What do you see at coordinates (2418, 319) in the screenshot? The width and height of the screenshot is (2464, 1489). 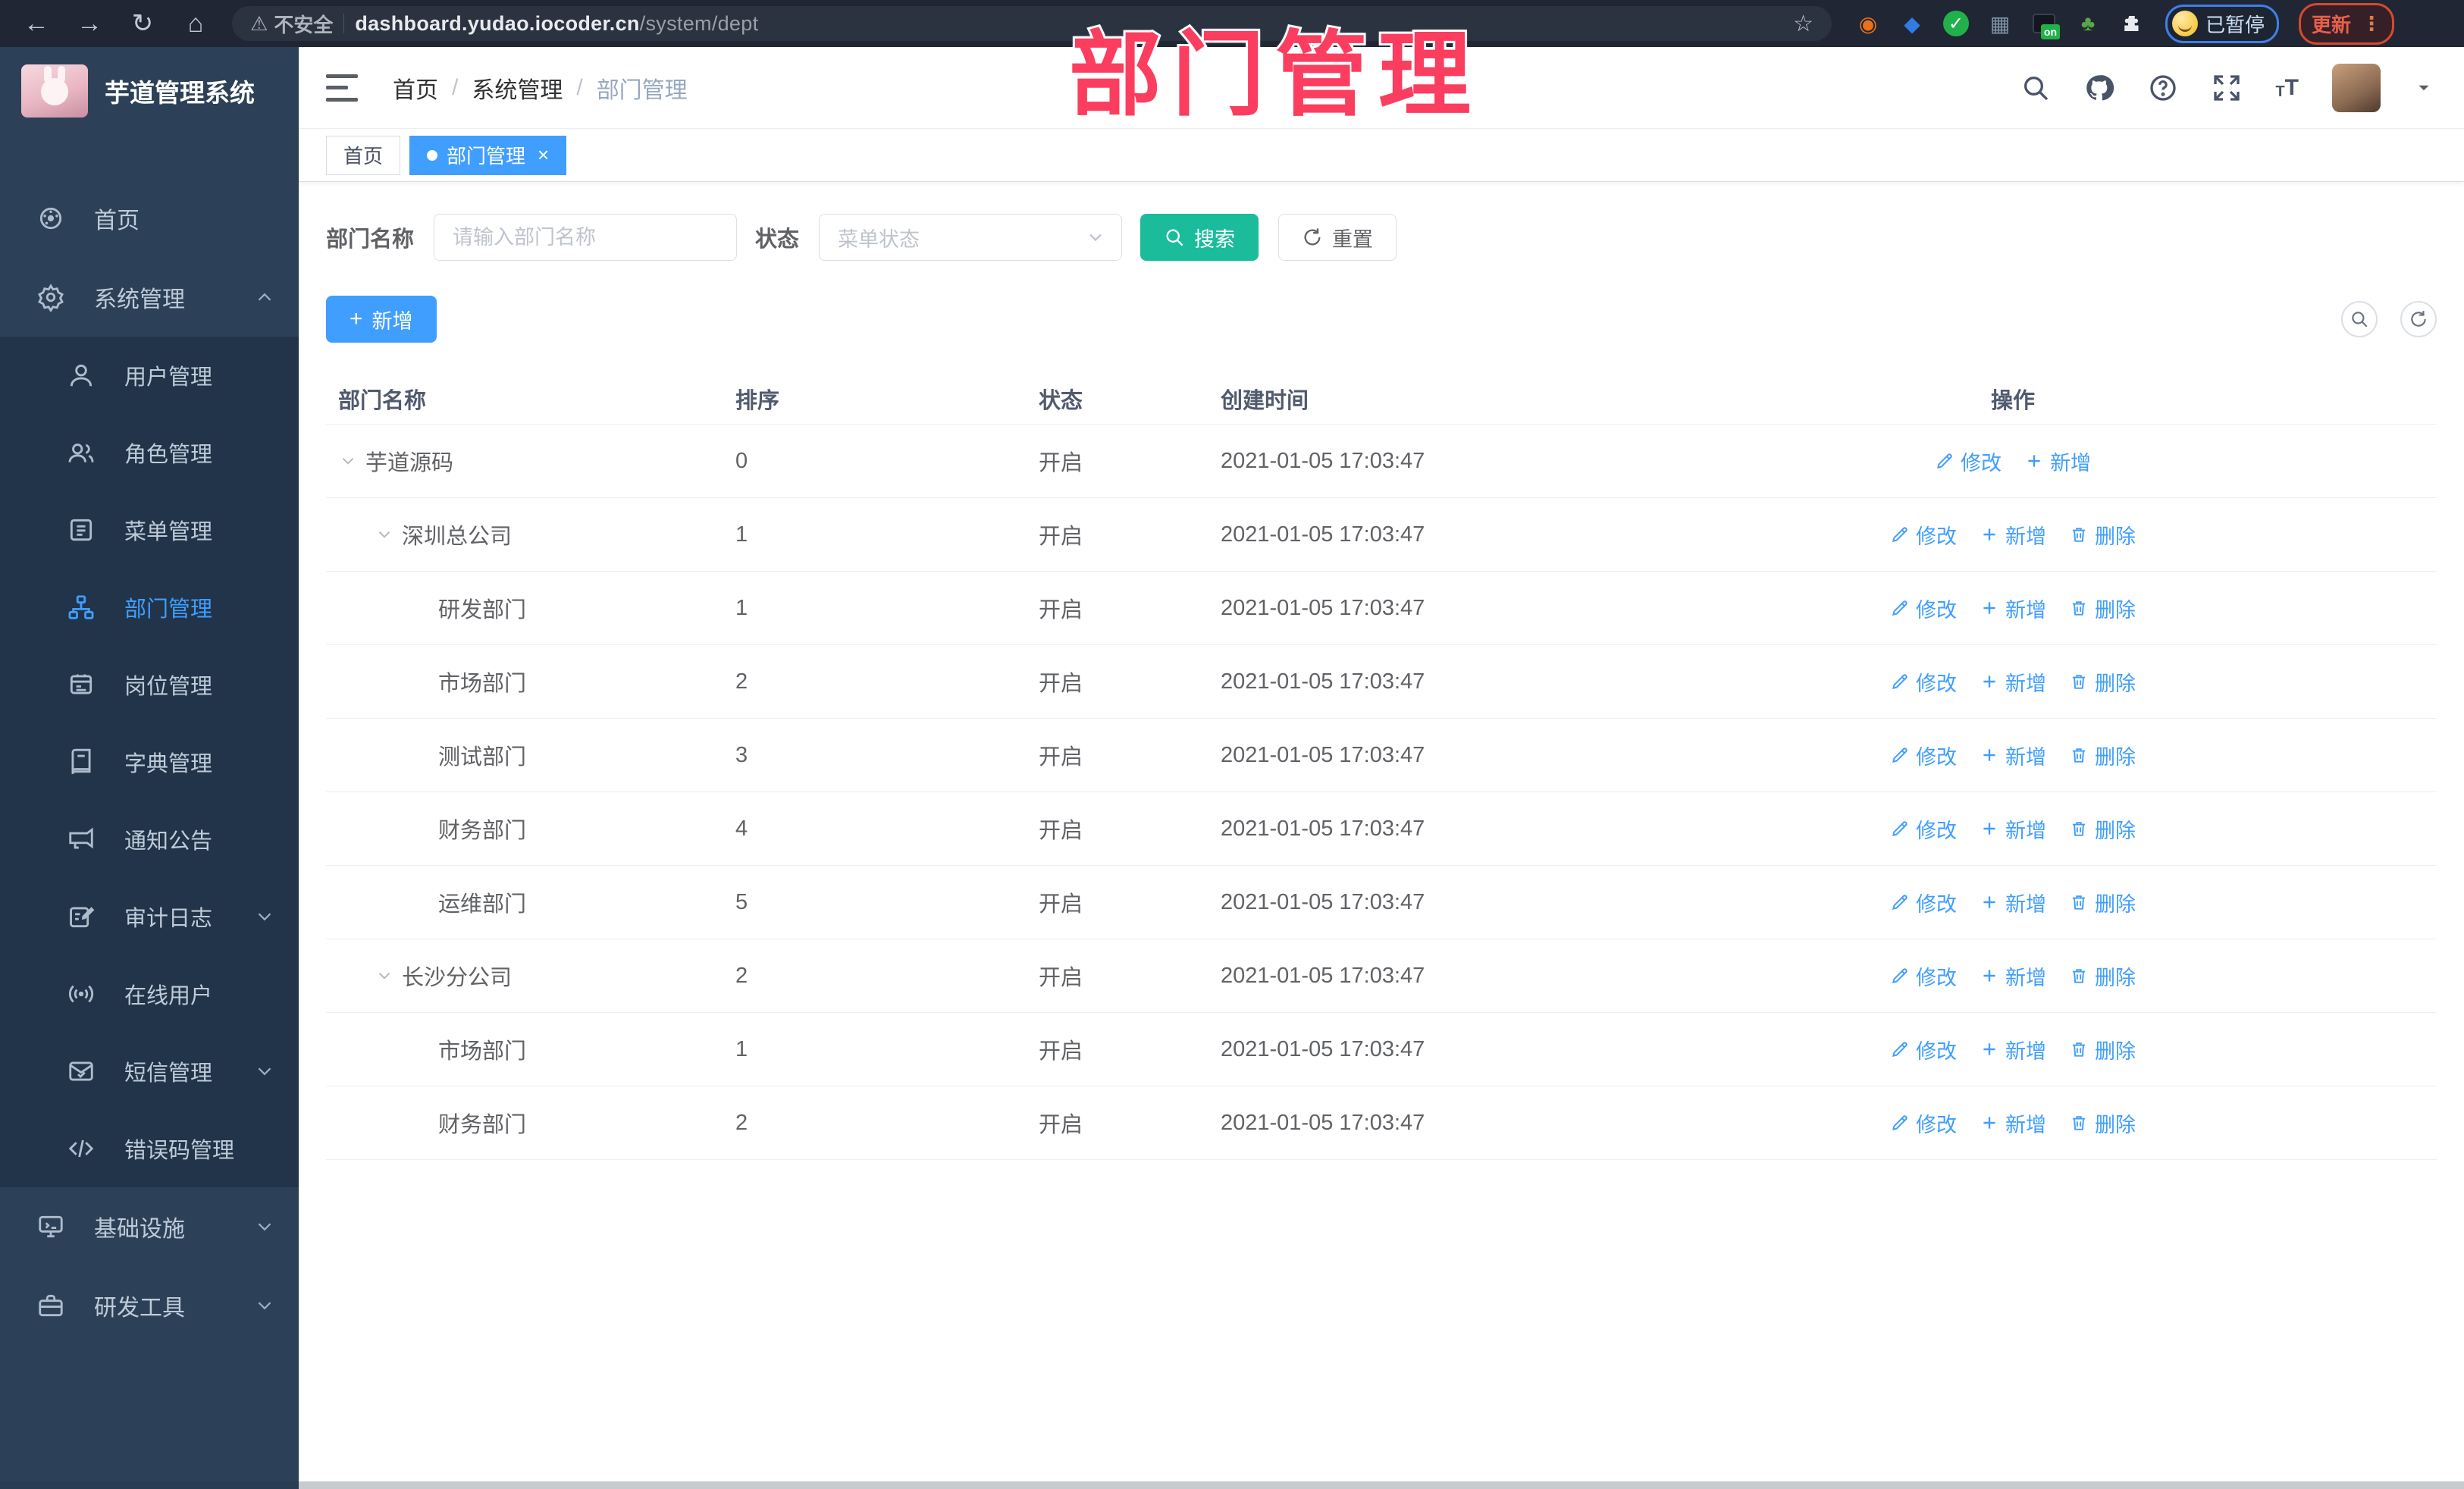 I see `refresh-button` at bounding box center [2418, 319].